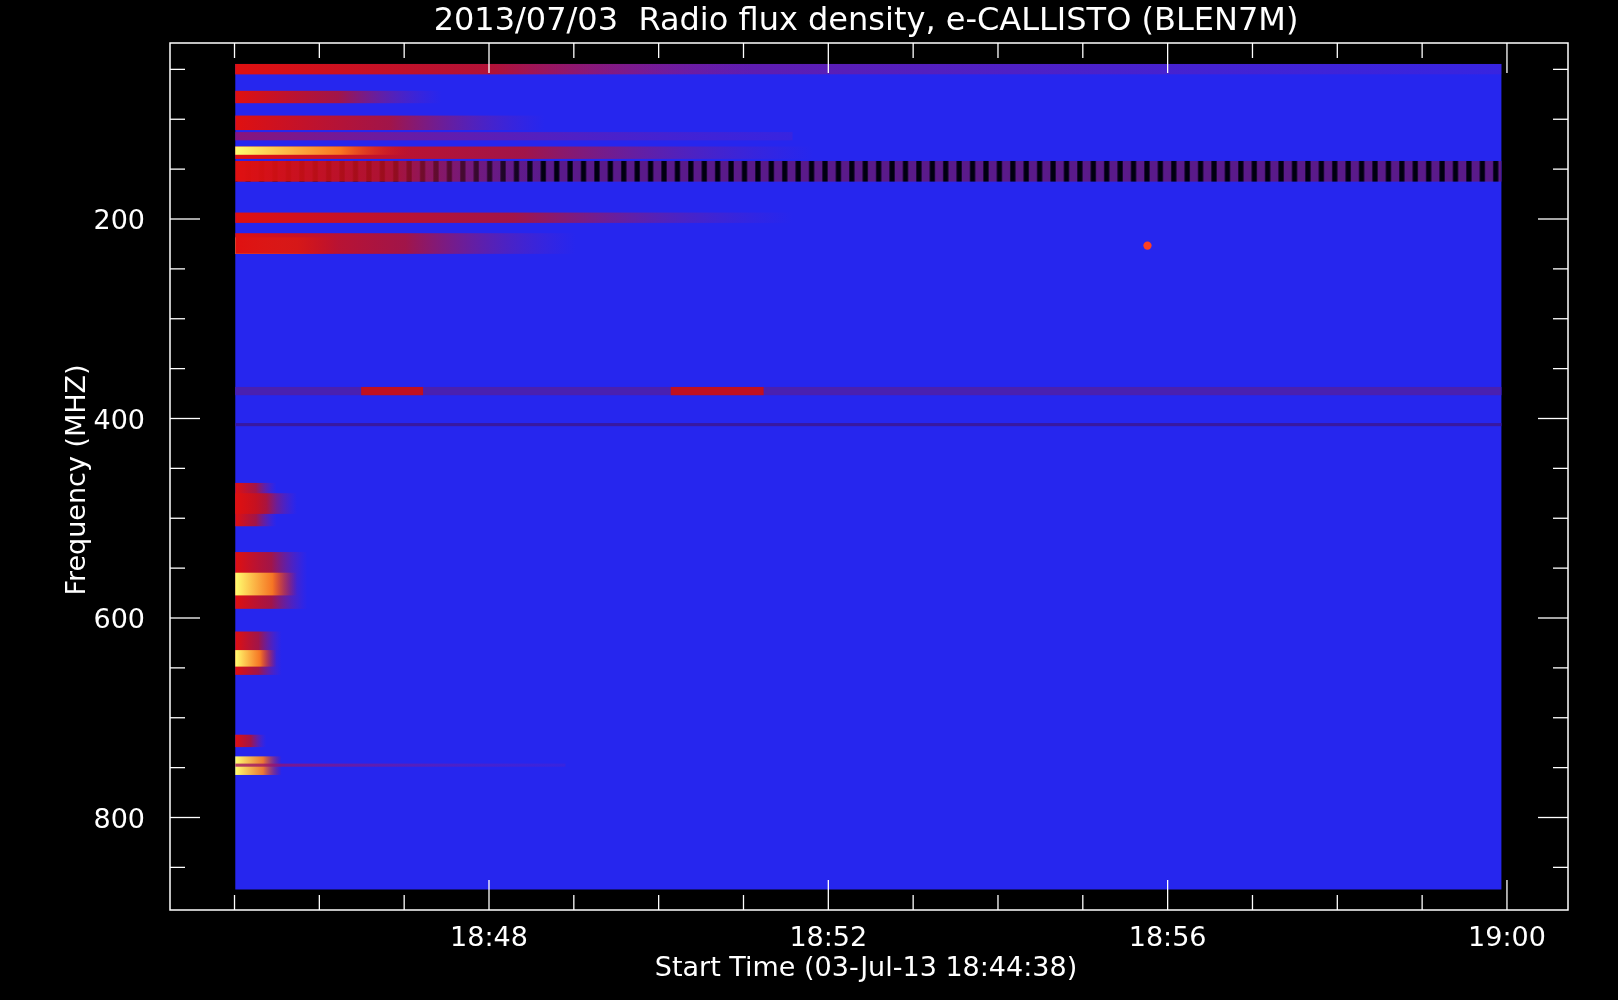  I want to click on x-axis-label: Start Time (03-Jul-13 18:44:38), so click(866, 966).